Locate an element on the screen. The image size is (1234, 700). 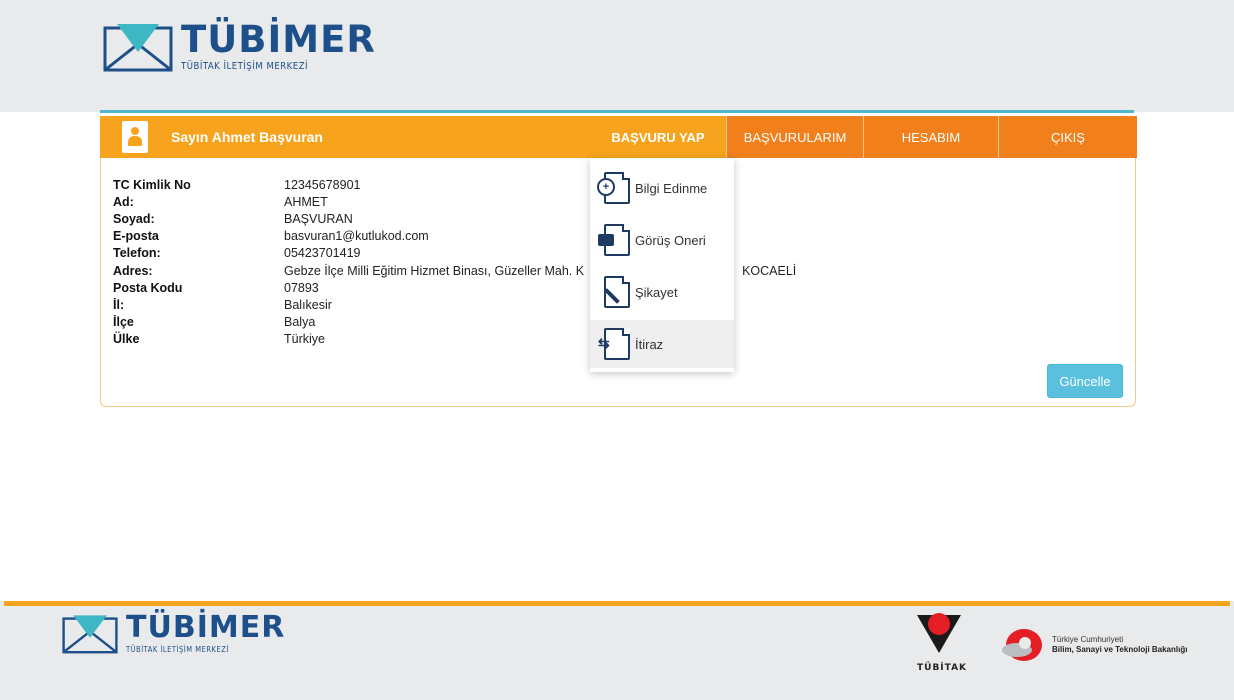
document-pen-icon is located at coordinates (617, 292).